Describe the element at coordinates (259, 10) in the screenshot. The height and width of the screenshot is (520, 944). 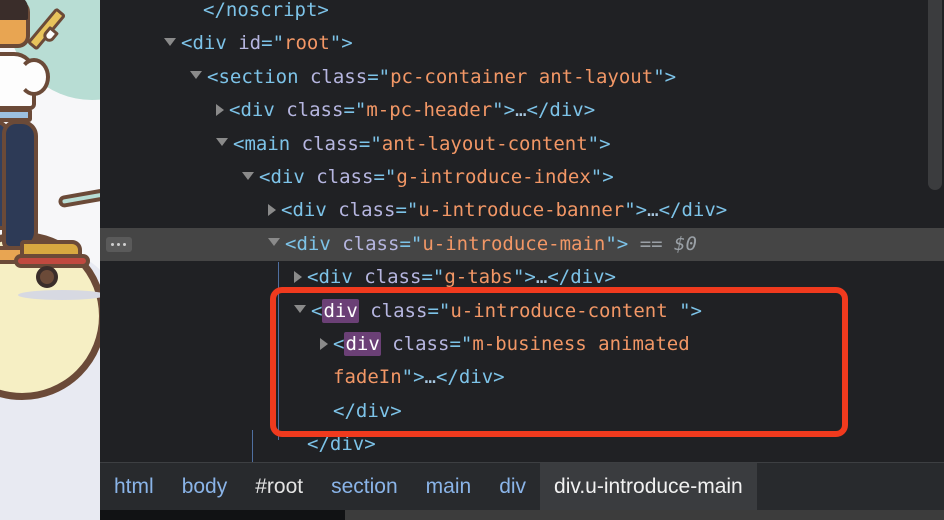
I see `dom-tree-row-content: </noscript>` at that location.